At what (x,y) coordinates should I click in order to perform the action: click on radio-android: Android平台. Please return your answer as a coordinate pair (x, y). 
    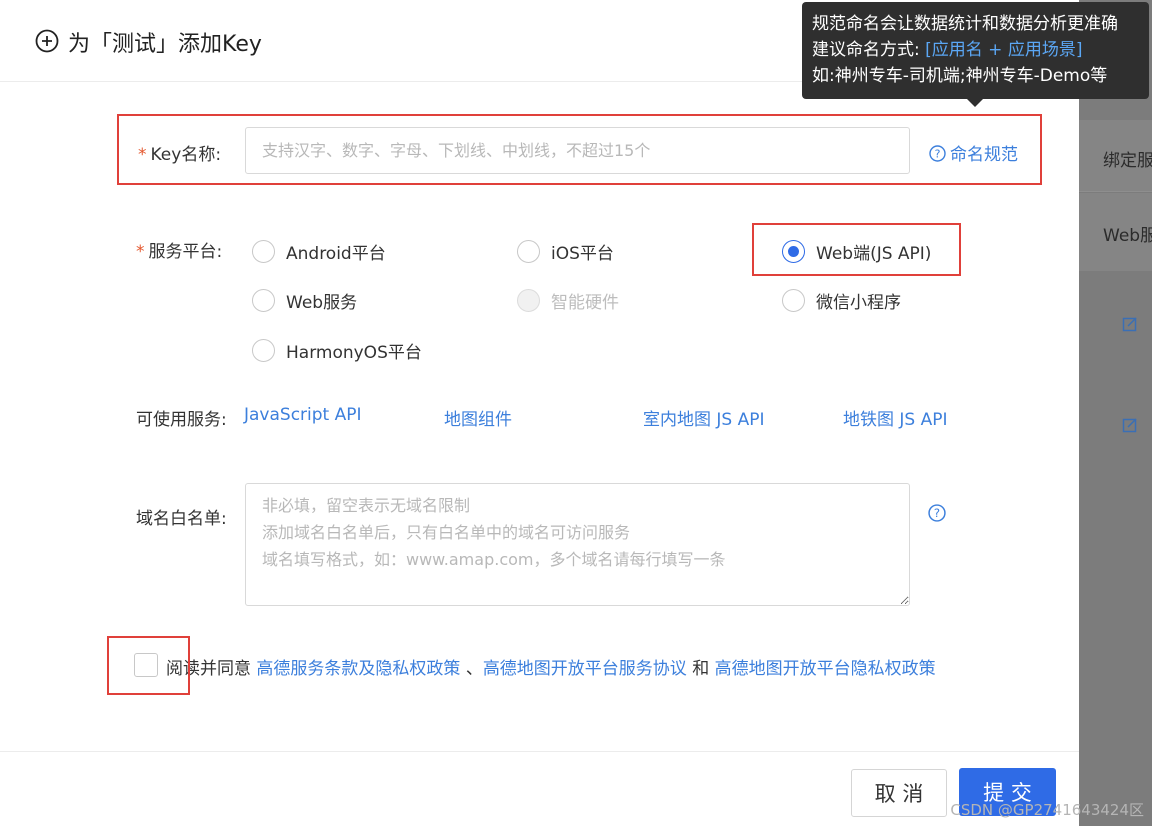
    Looking at the image, I should click on (319, 251).